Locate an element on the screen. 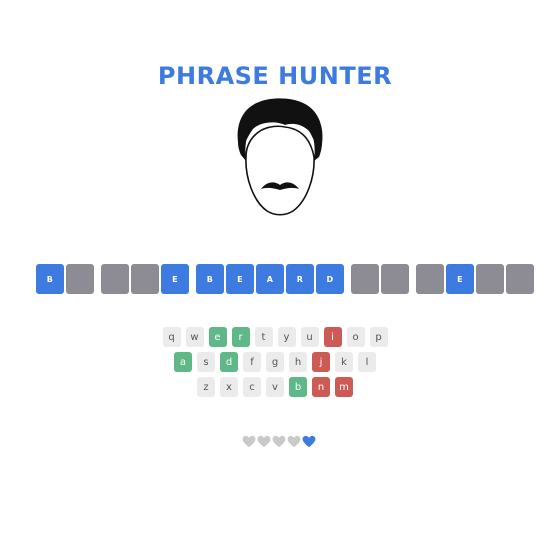 The height and width of the screenshot is (550, 550). mustache-man-portrait-image is located at coordinates (280, 157).